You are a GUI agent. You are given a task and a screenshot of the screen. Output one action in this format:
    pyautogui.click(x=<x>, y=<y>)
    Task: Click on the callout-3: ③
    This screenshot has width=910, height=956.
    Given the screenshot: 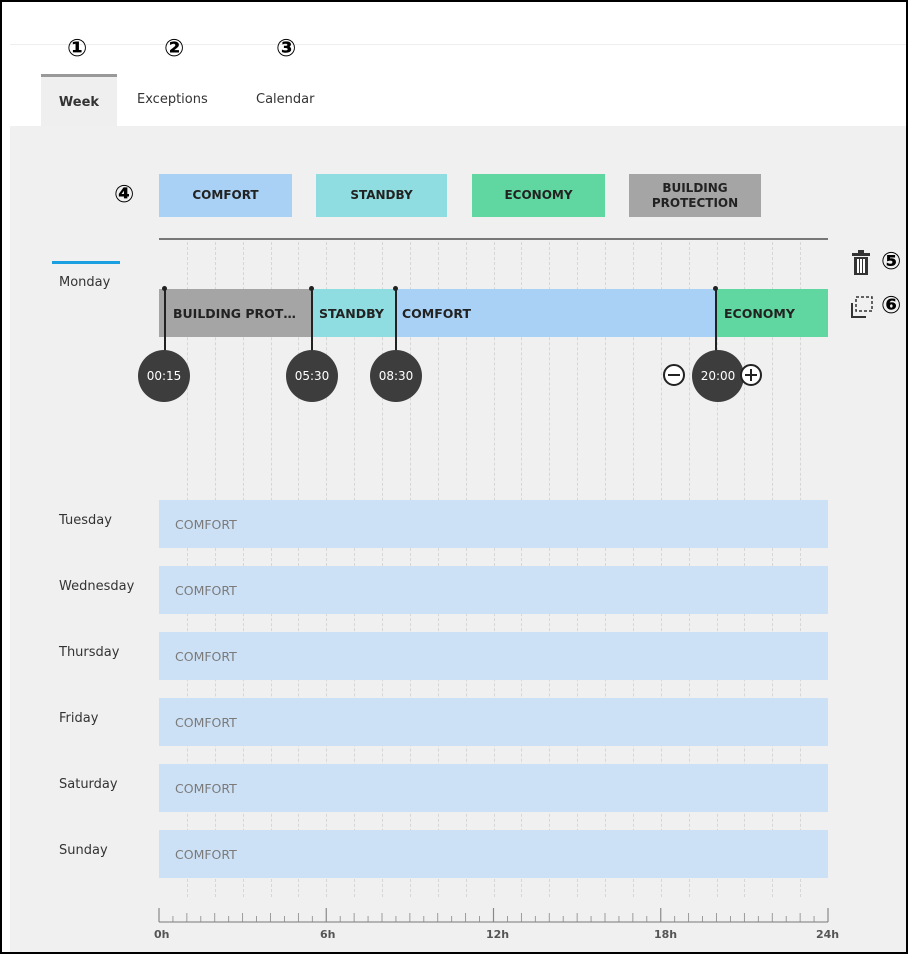 What is the action you would take?
    pyautogui.click(x=286, y=48)
    